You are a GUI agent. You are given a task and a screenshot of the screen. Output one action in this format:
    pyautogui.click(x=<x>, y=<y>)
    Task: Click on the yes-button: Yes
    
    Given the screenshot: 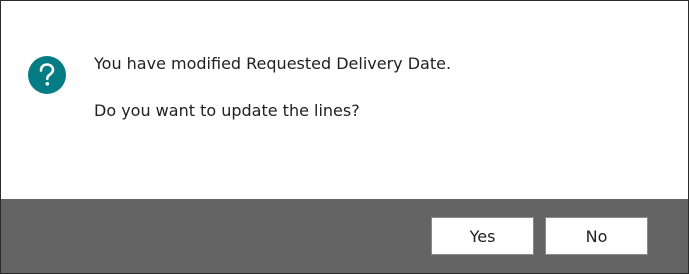 What is the action you would take?
    pyautogui.click(x=482, y=236)
    